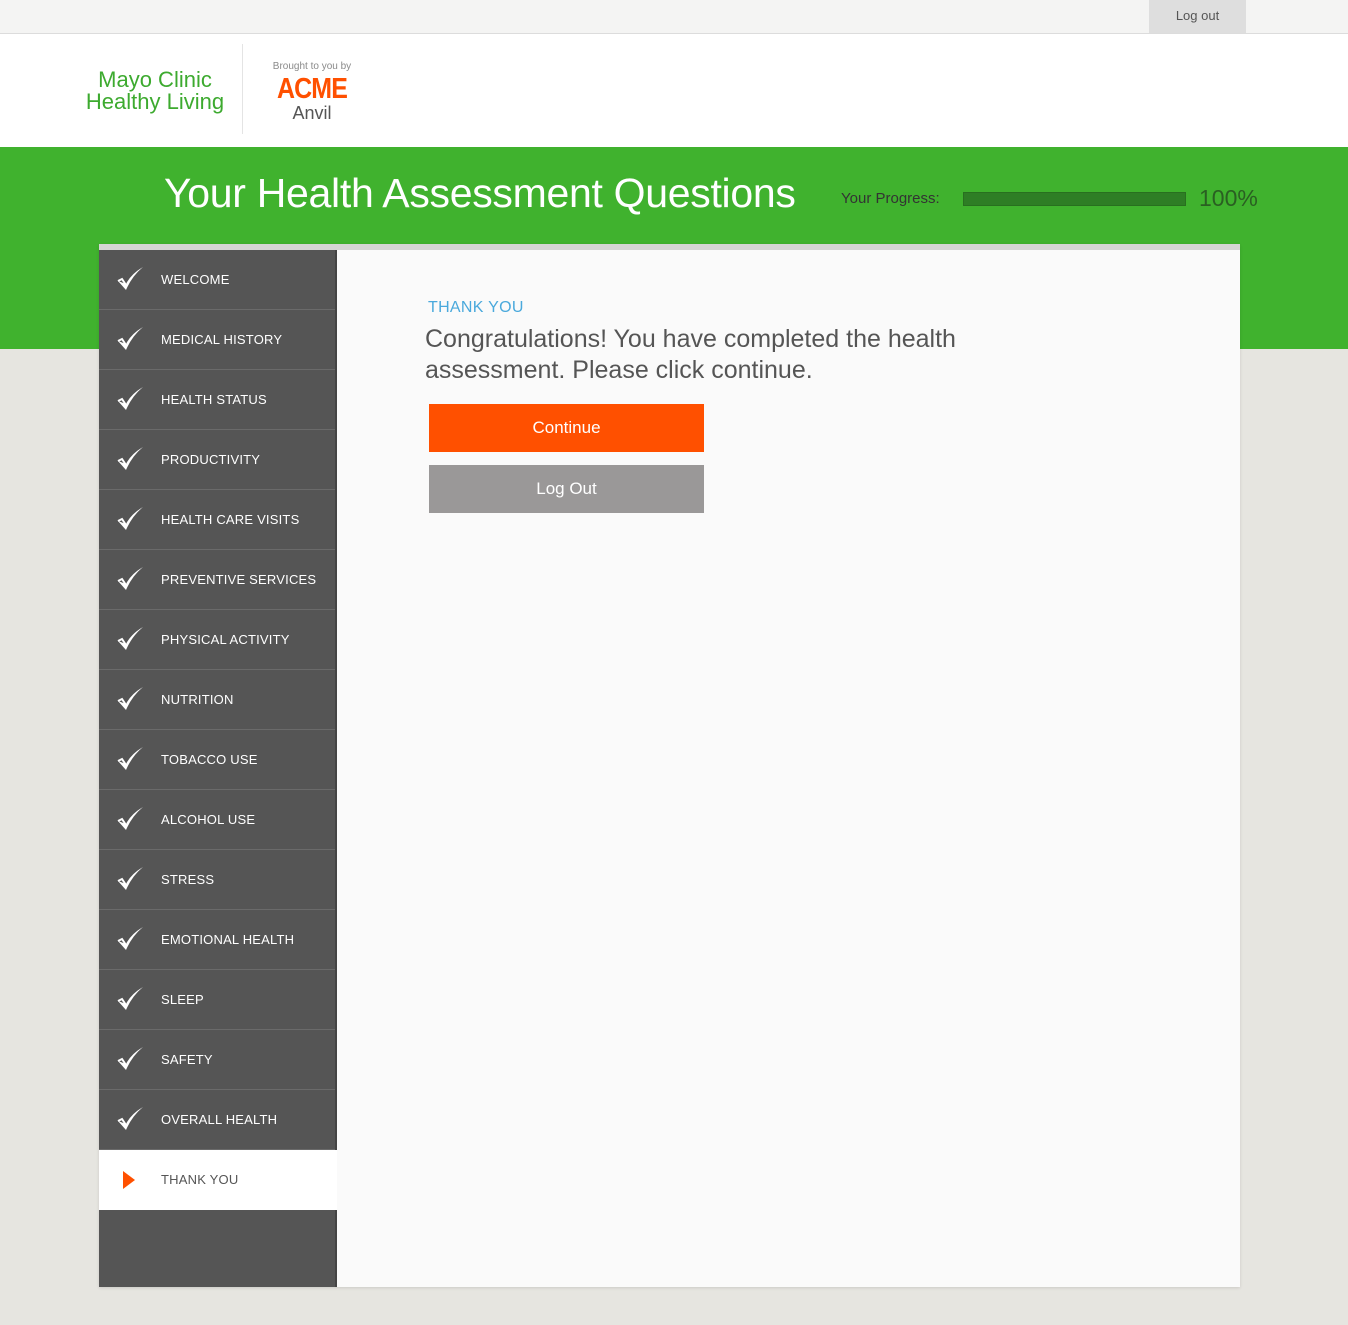 The image size is (1348, 1325). I want to click on sidebar-item-alcohol-use: ALCOHOL USE, so click(217, 820).